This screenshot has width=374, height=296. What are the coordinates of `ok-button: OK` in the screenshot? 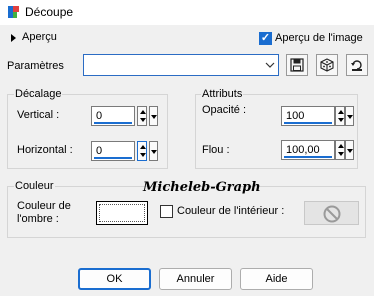 It's located at (114, 279).